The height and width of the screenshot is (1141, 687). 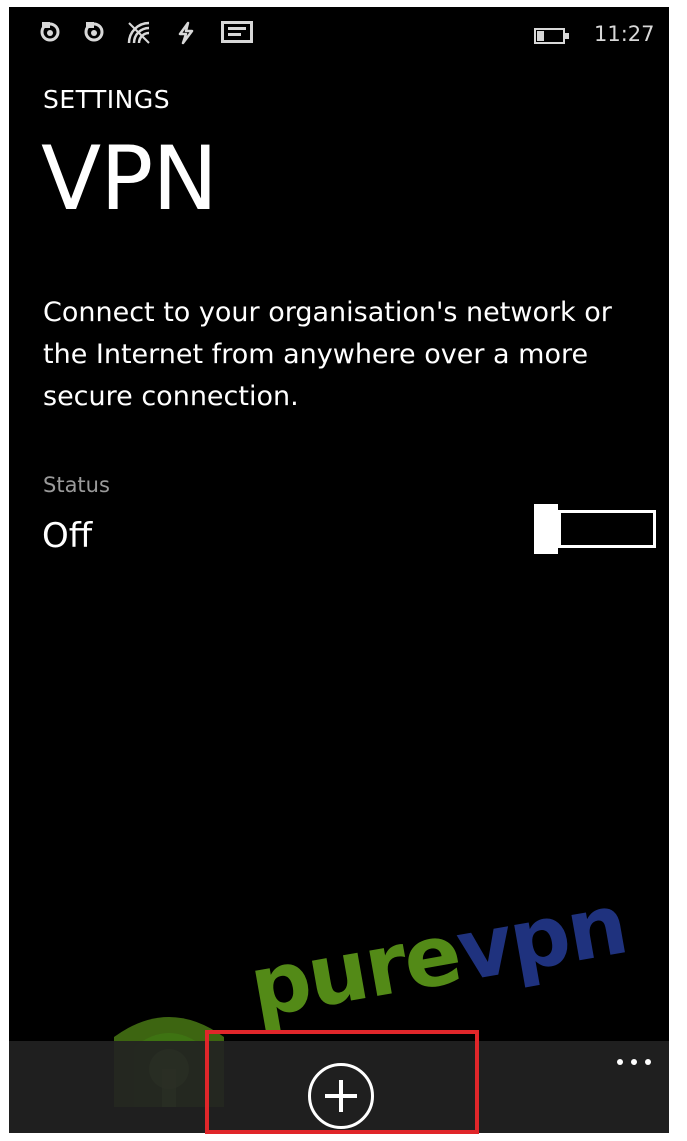 I want to click on clock: 11:27, so click(x=624, y=34).